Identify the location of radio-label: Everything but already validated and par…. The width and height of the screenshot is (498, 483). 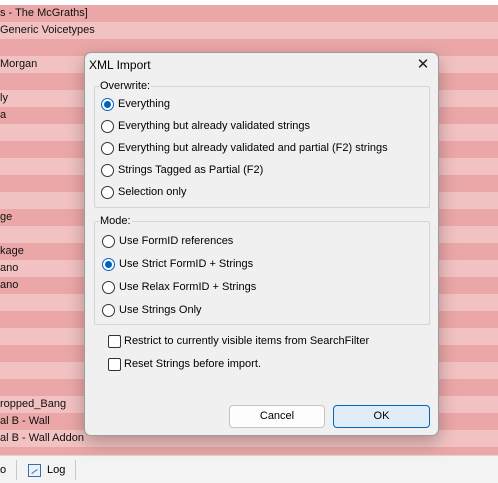
(253, 148).